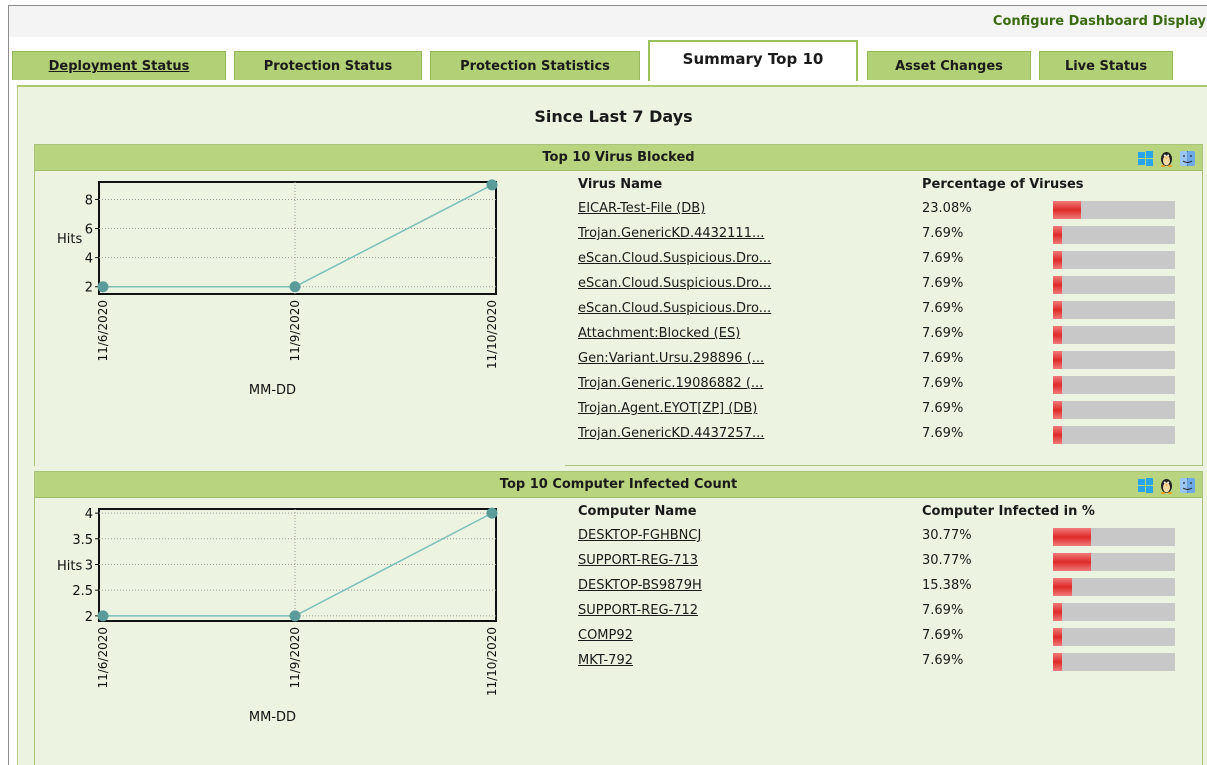 This screenshot has height=765, width=1207. What do you see at coordinates (878, 612) in the screenshot?
I see `computer-row: SUPPORT-REG-712 7.69%` at bounding box center [878, 612].